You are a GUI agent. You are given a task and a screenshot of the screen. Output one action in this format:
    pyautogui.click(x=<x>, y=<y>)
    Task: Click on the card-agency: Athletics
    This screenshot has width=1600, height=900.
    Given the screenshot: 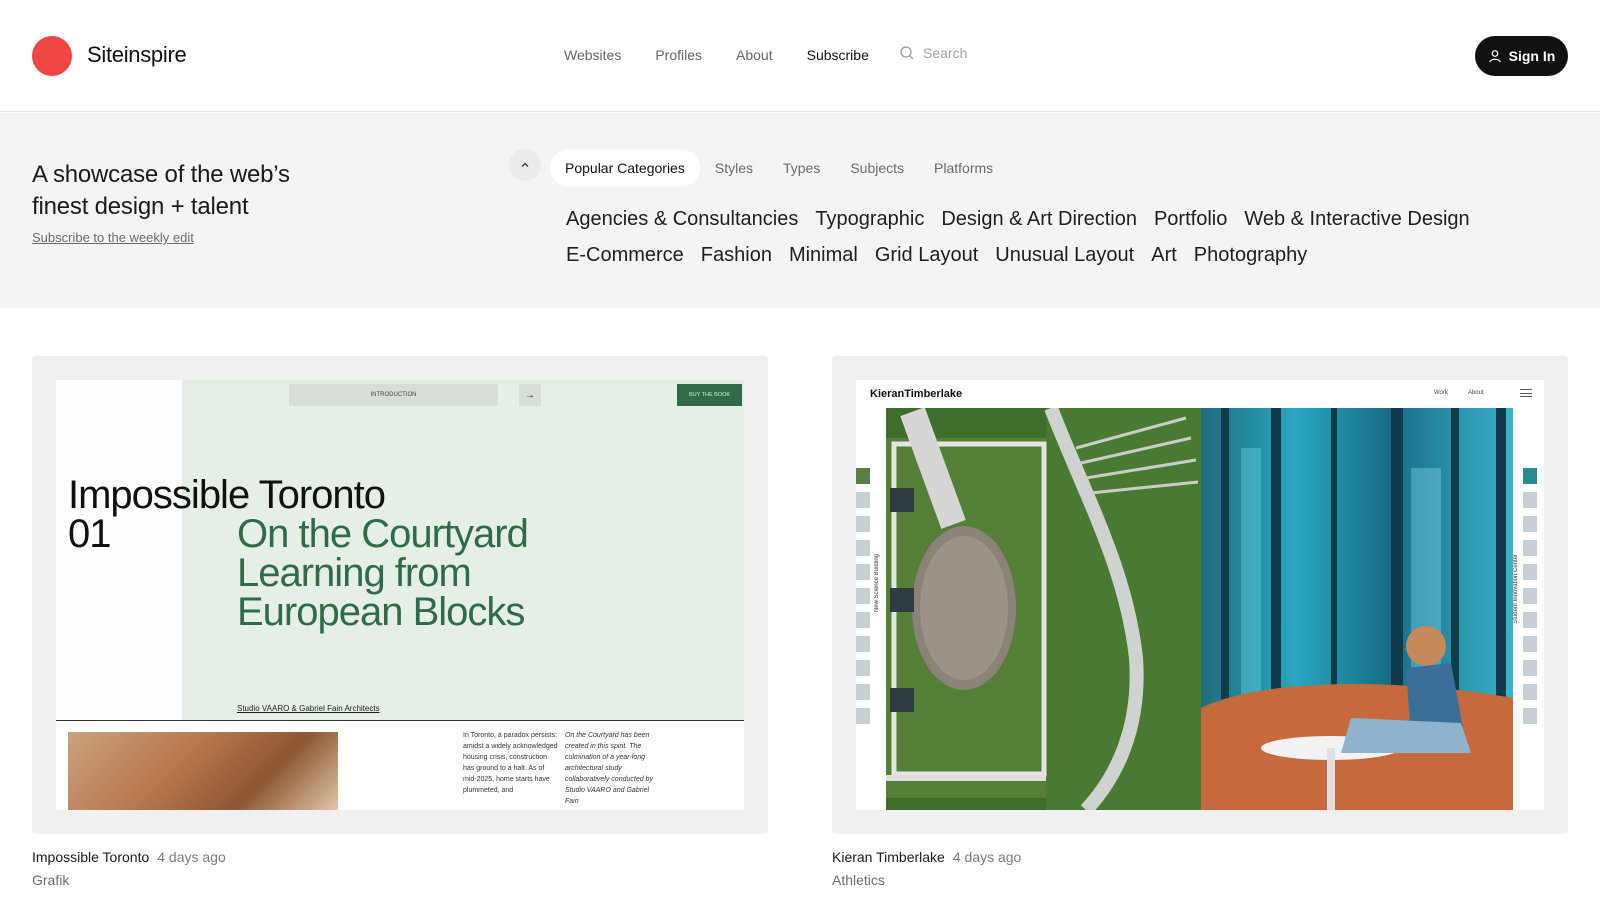 What is the action you would take?
    pyautogui.click(x=1200, y=880)
    